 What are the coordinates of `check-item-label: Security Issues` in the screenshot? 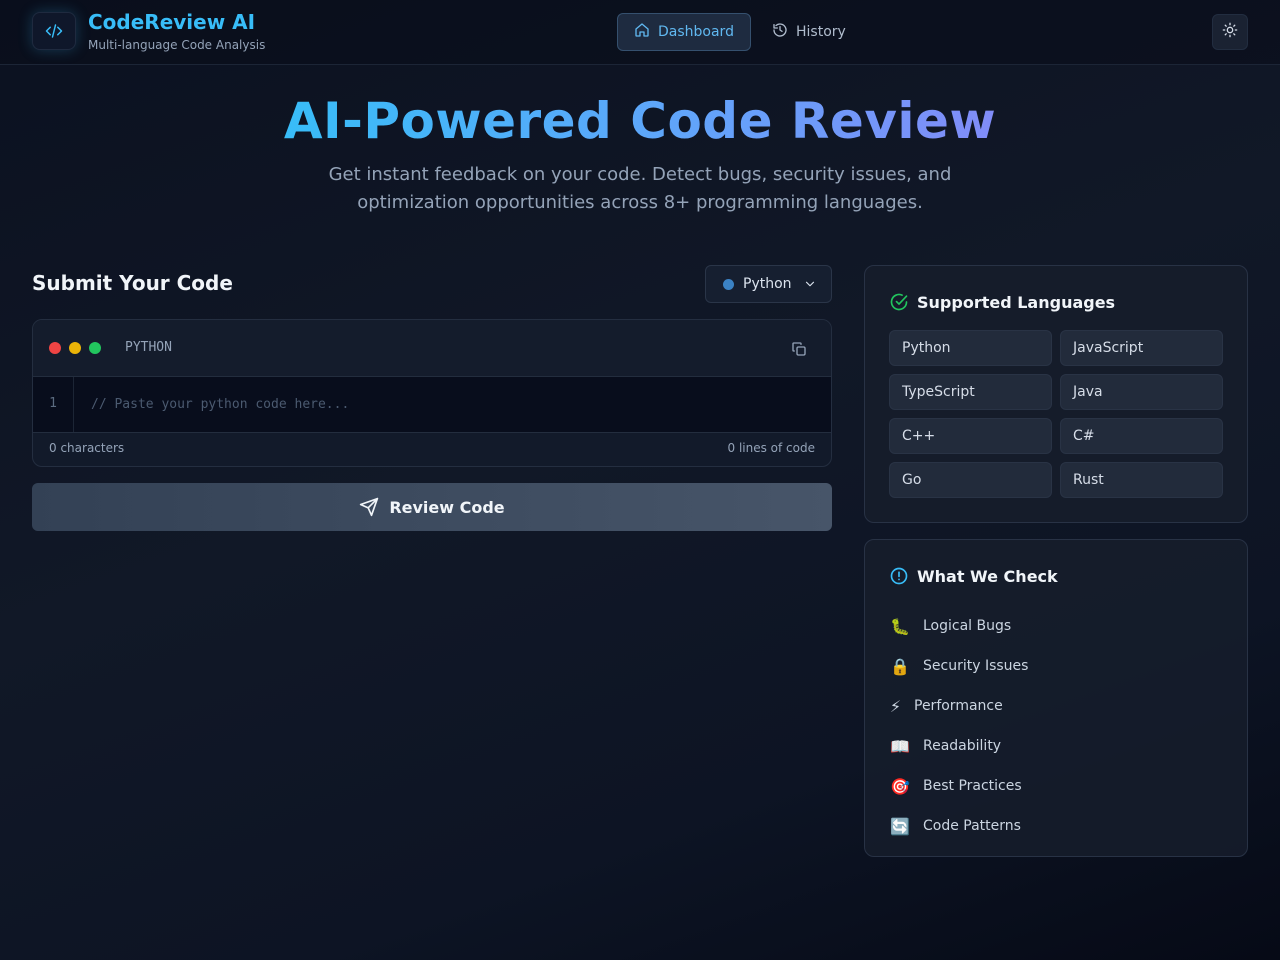 It's located at (976, 666).